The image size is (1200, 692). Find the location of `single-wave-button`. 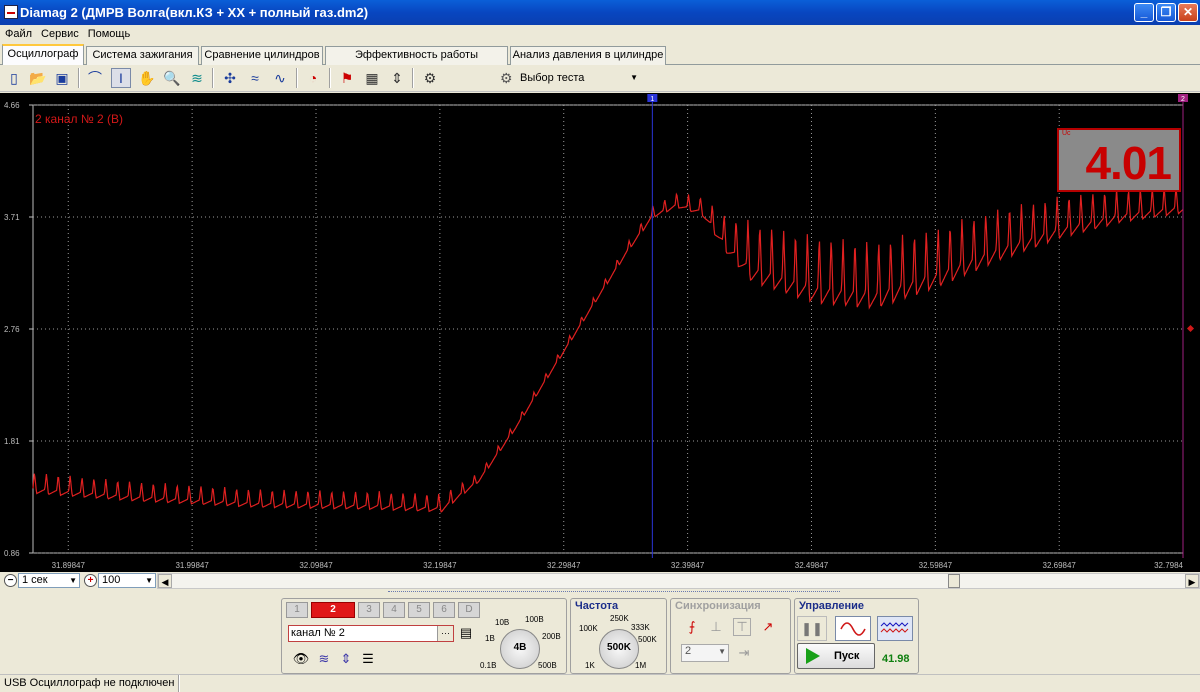

single-wave-button is located at coordinates (853, 628).